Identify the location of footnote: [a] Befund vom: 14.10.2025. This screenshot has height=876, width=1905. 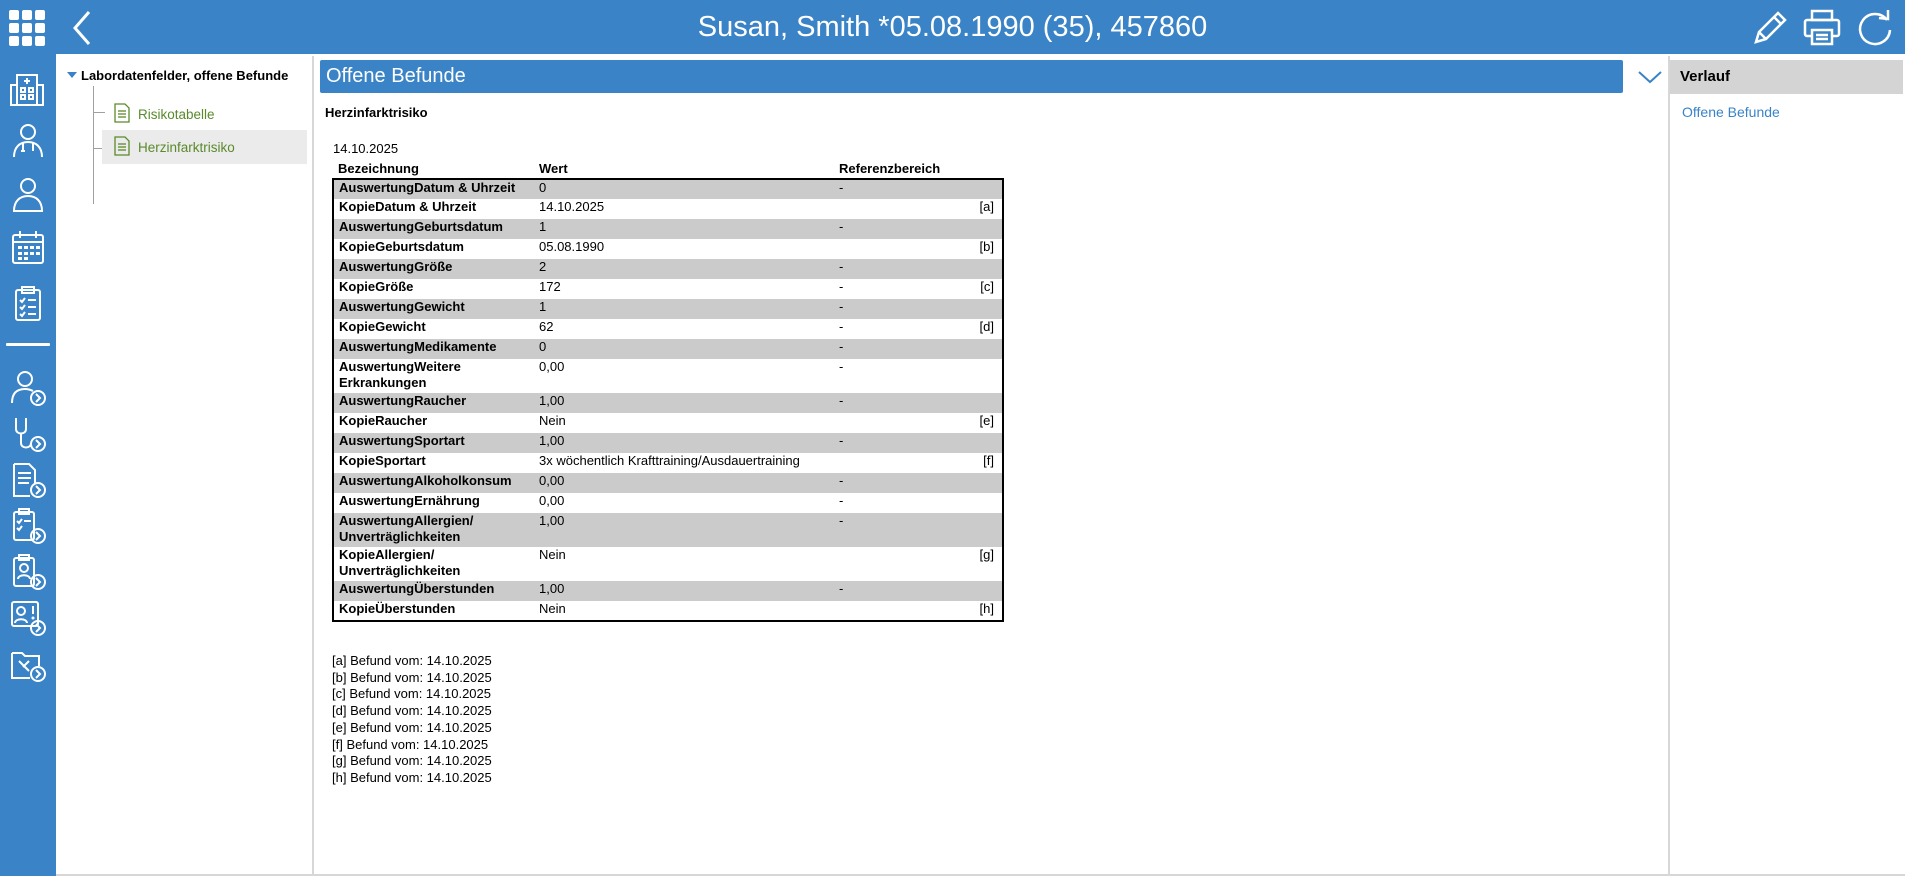
(412, 660).